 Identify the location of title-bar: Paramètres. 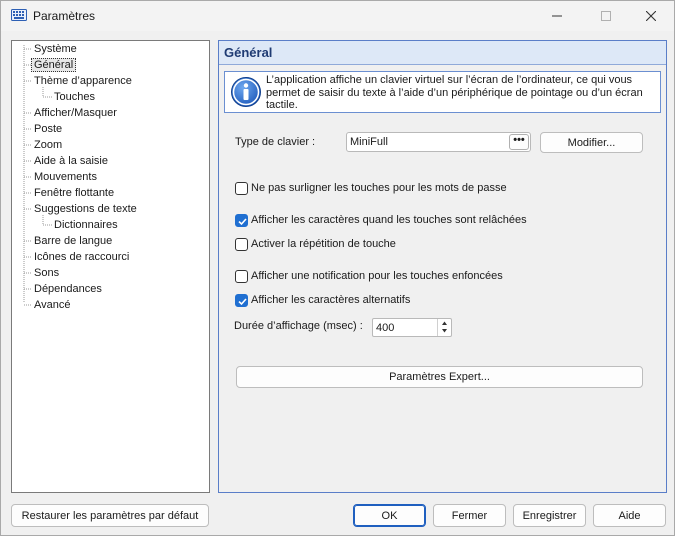
(337, 16).